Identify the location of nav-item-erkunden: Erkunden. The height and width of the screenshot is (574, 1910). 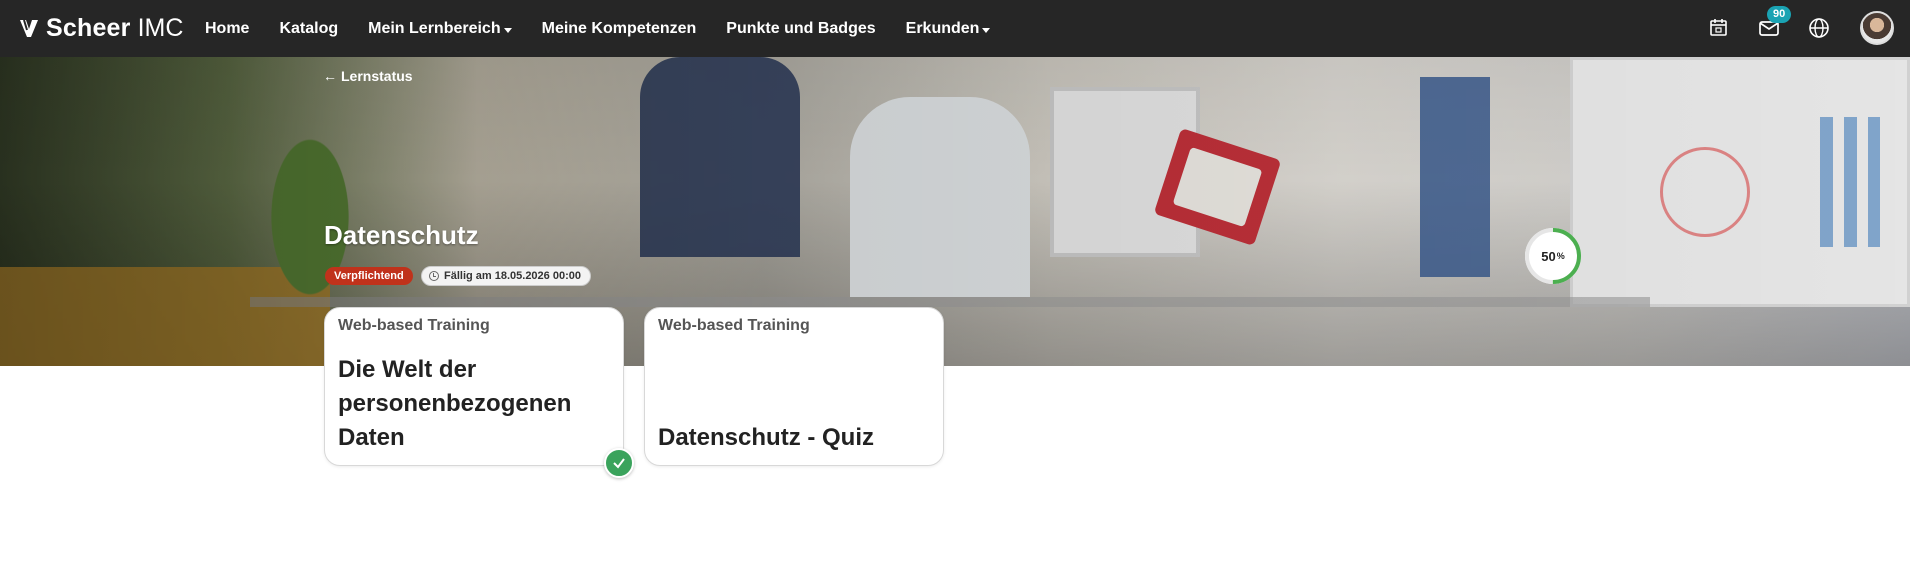
(948, 29).